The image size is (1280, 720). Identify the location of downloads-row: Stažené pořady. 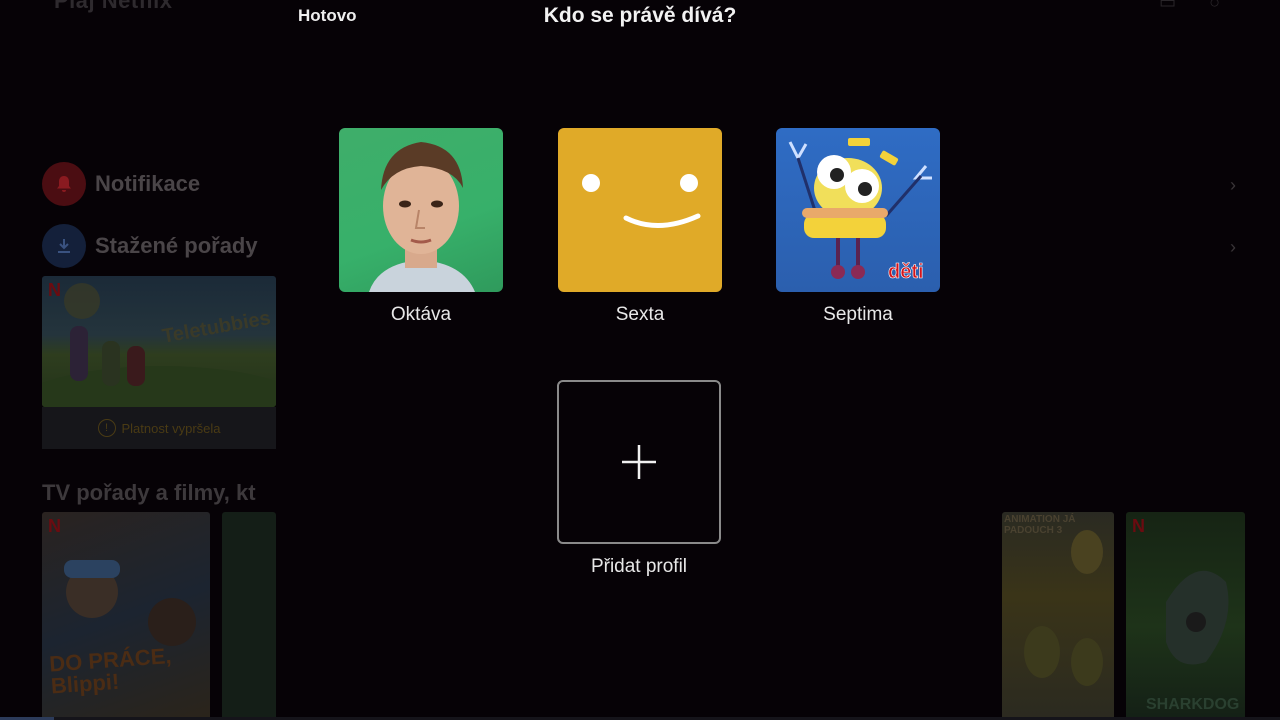
(150, 246).